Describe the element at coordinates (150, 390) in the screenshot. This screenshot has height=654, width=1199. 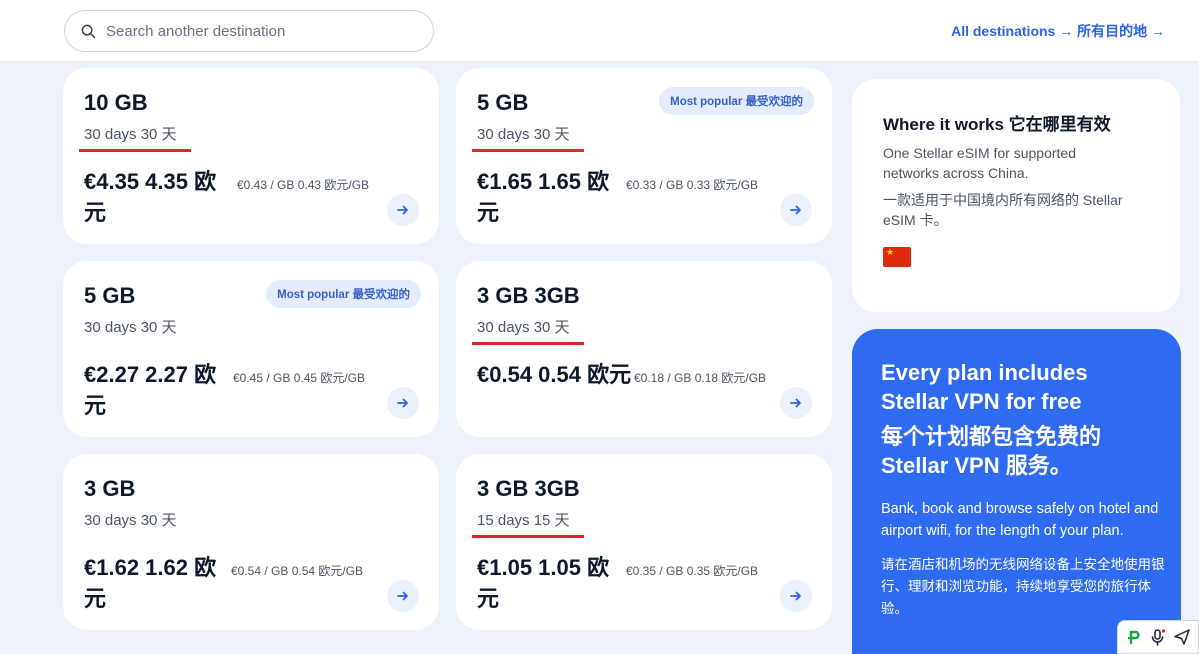
I see `plan-price: €2.27 2.27 欧元` at that location.